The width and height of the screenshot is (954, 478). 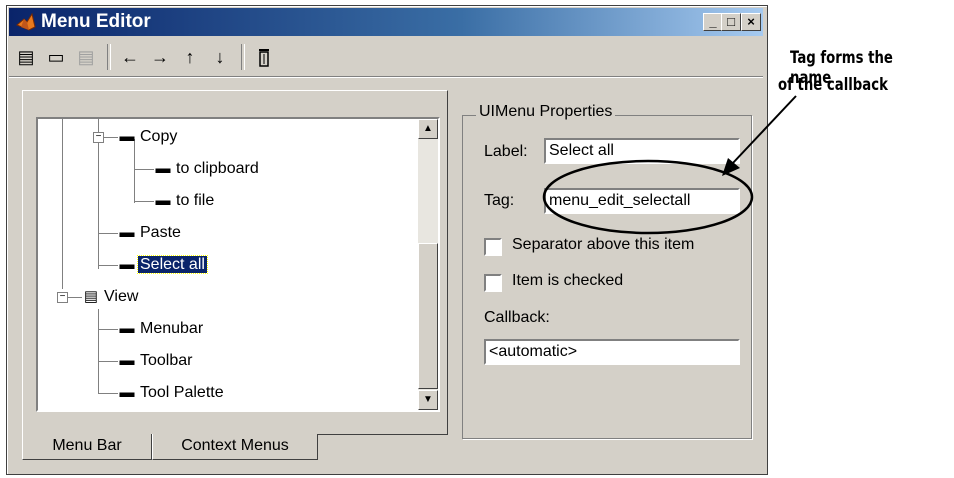 What do you see at coordinates (648, 197) in the screenshot?
I see `highlight-ellipse` at bounding box center [648, 197].